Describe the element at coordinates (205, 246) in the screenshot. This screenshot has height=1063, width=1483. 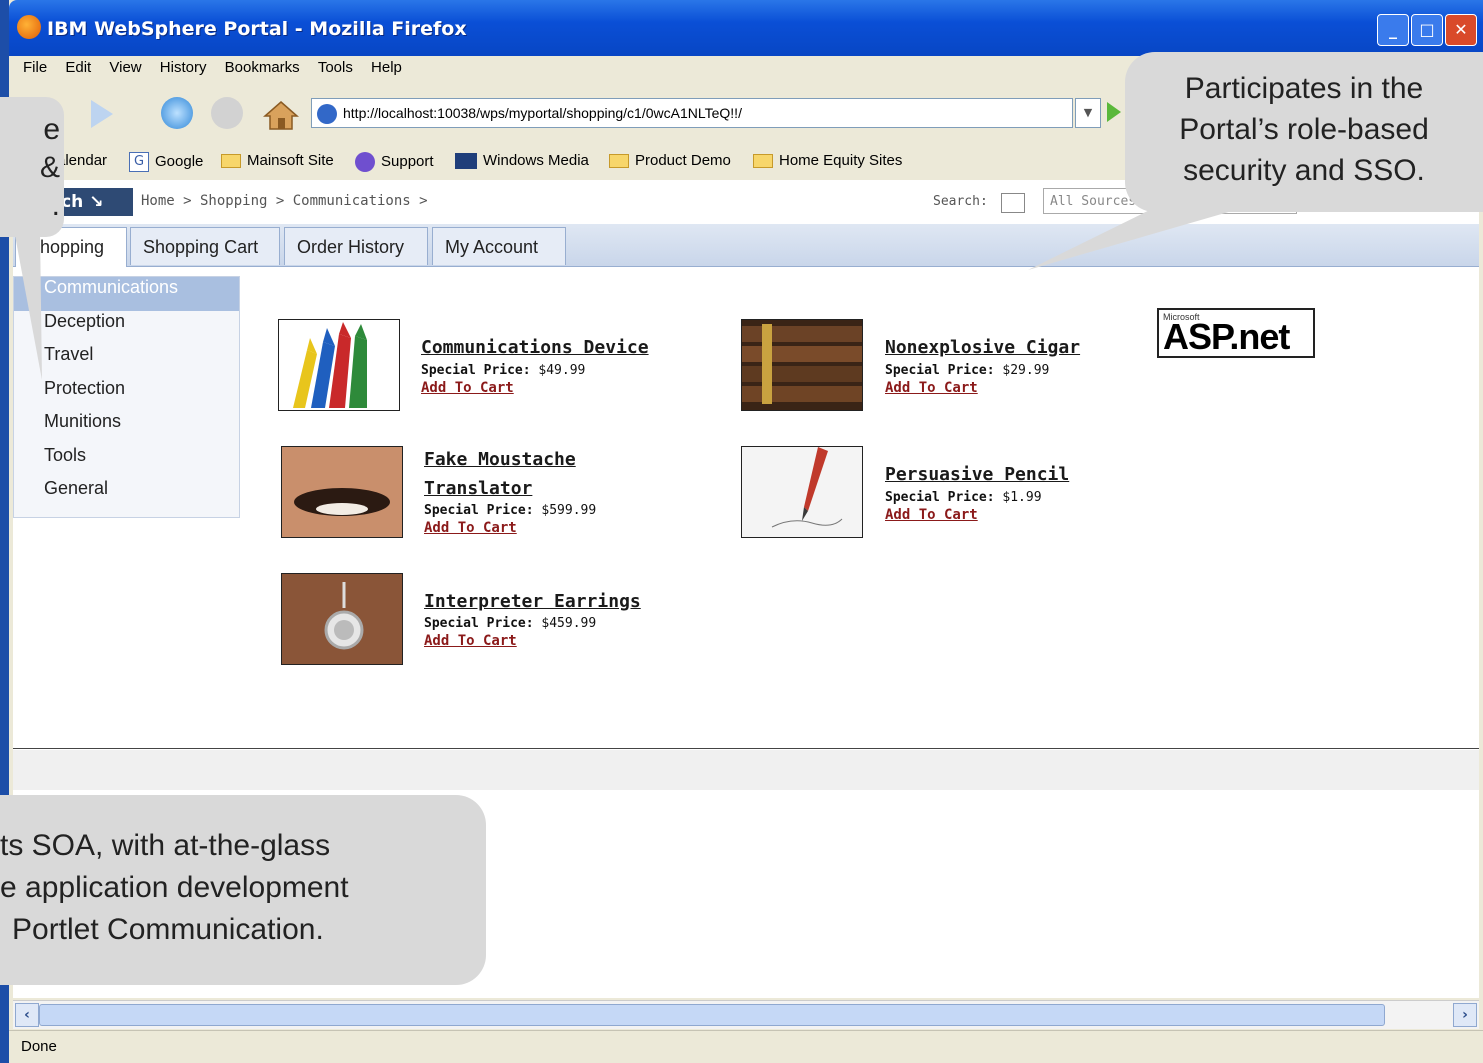
I see `tab-shopping-cart: Shopping Cart` at that location.